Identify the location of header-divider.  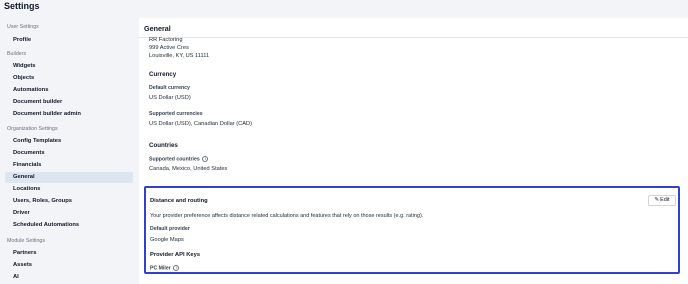
(413, 37).